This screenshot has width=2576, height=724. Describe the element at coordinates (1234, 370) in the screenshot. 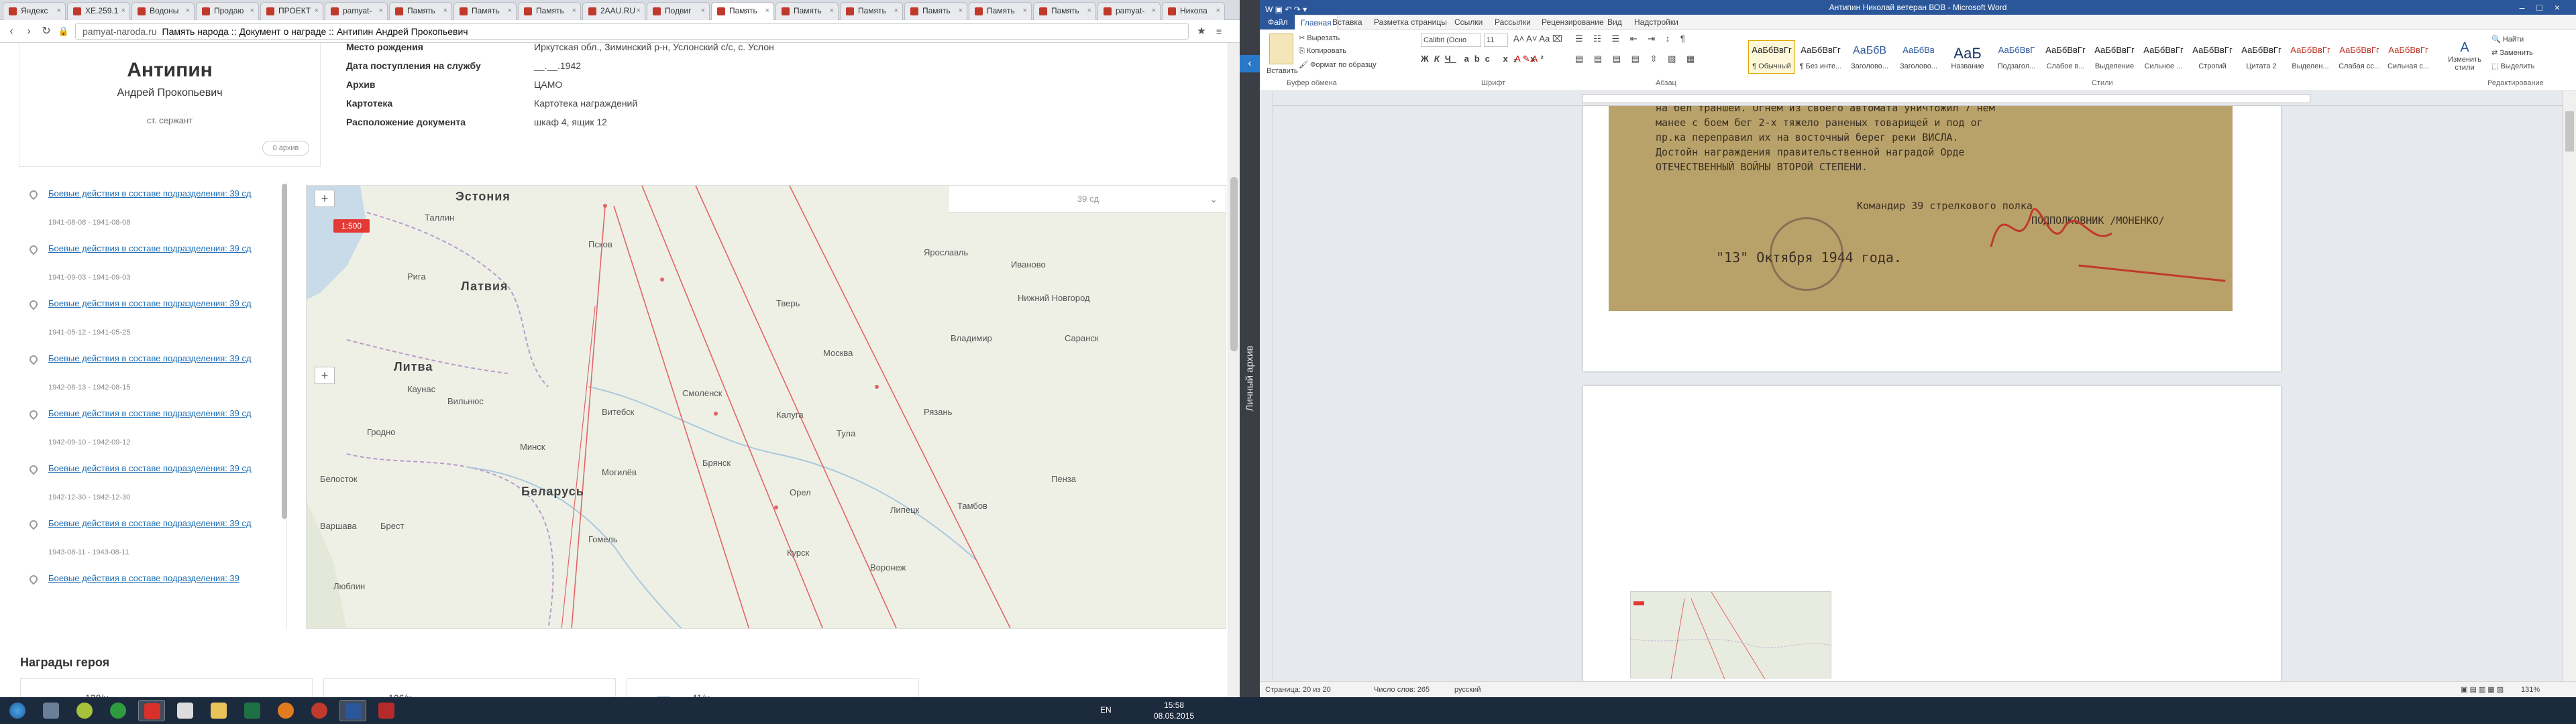

I see `page-scrollbar` at that location.